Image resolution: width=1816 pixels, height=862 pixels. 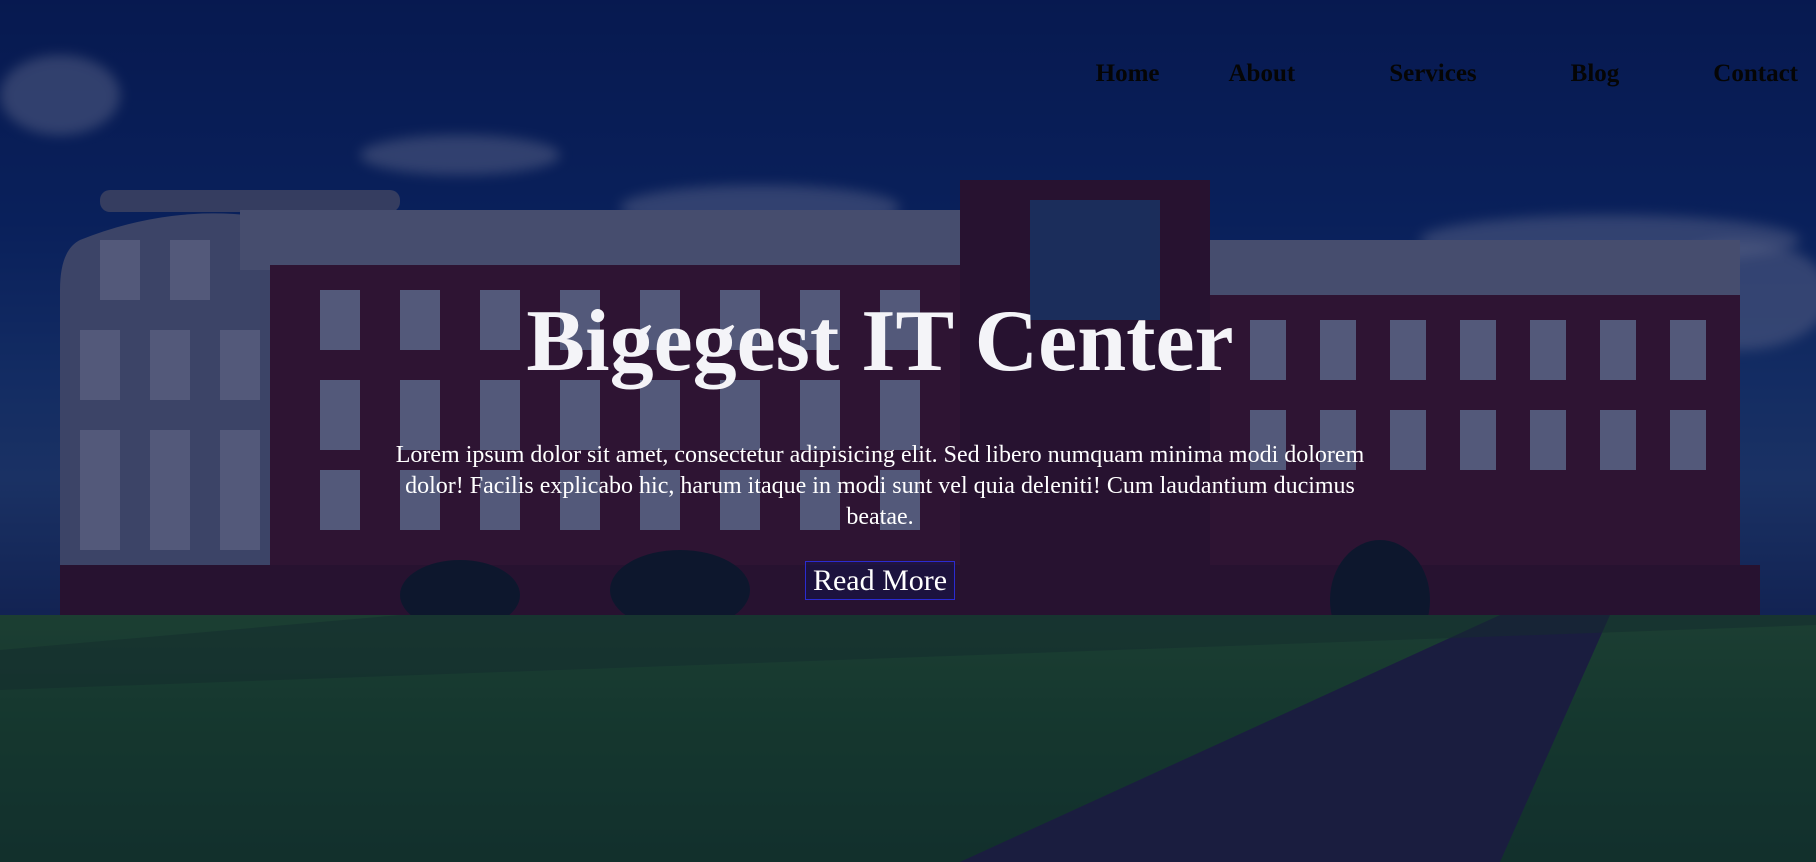 I want to click on nav-link-blog: Blog, so click(x=1595, y=74).